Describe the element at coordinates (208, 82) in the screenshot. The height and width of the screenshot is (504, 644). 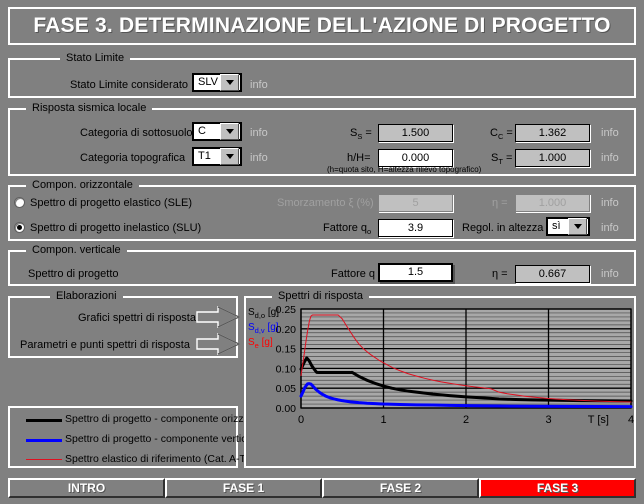
I see `select-stato-limite-value: SLV` at that location.